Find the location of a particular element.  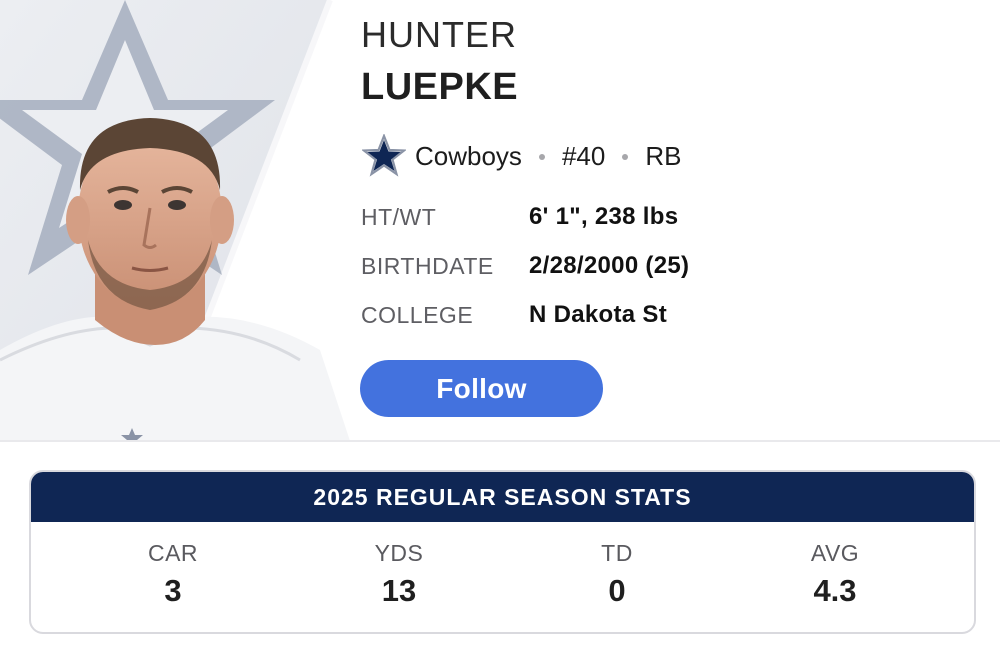

stat-value: 0 is located at coordinates (617, 590).